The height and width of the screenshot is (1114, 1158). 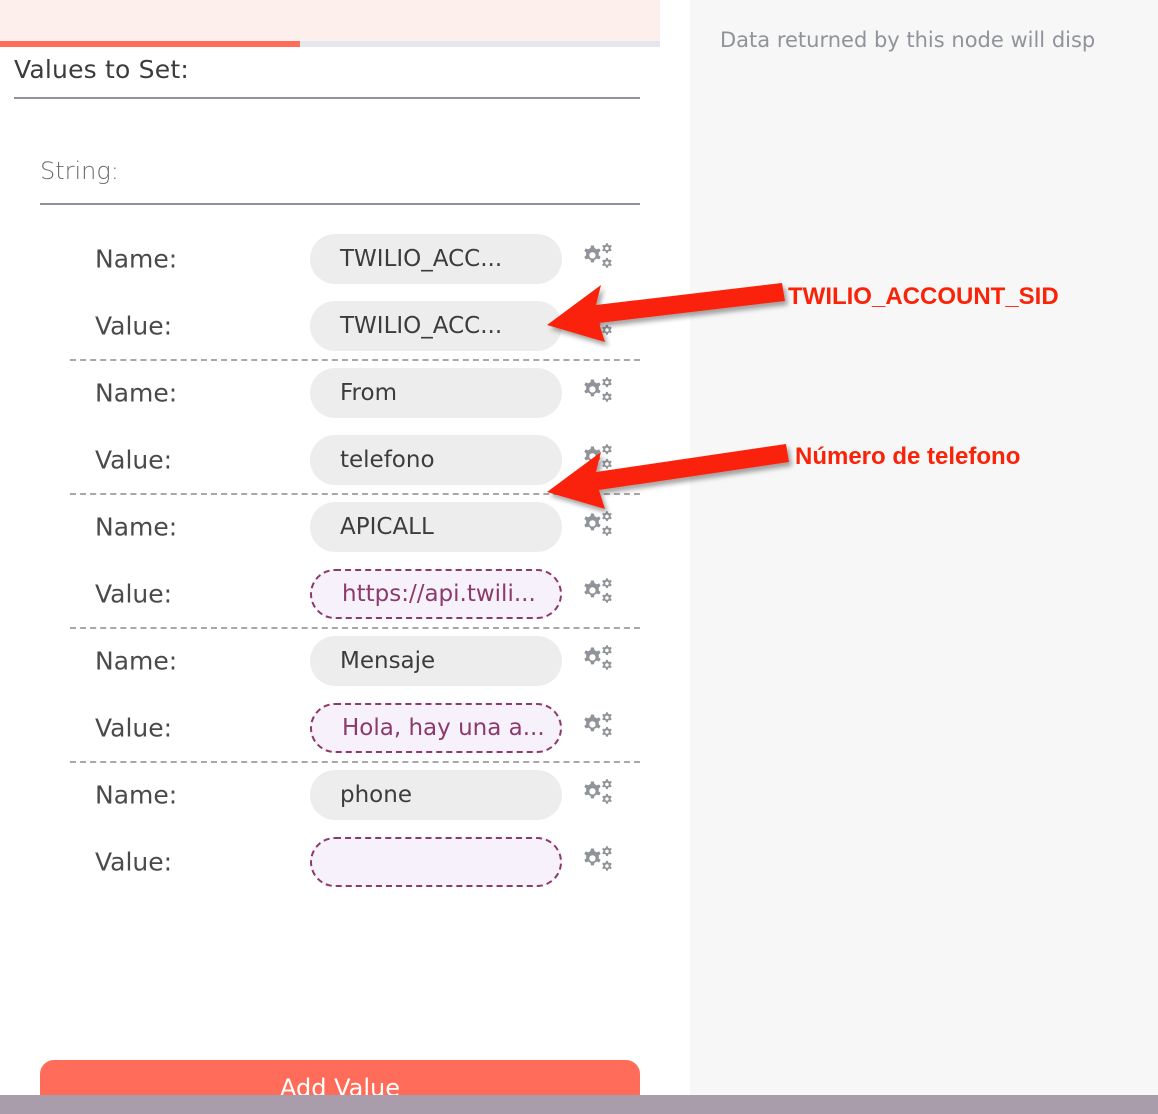 I want to click on value-pair-row: Name: phone Value:, so click(x=345, y=828).